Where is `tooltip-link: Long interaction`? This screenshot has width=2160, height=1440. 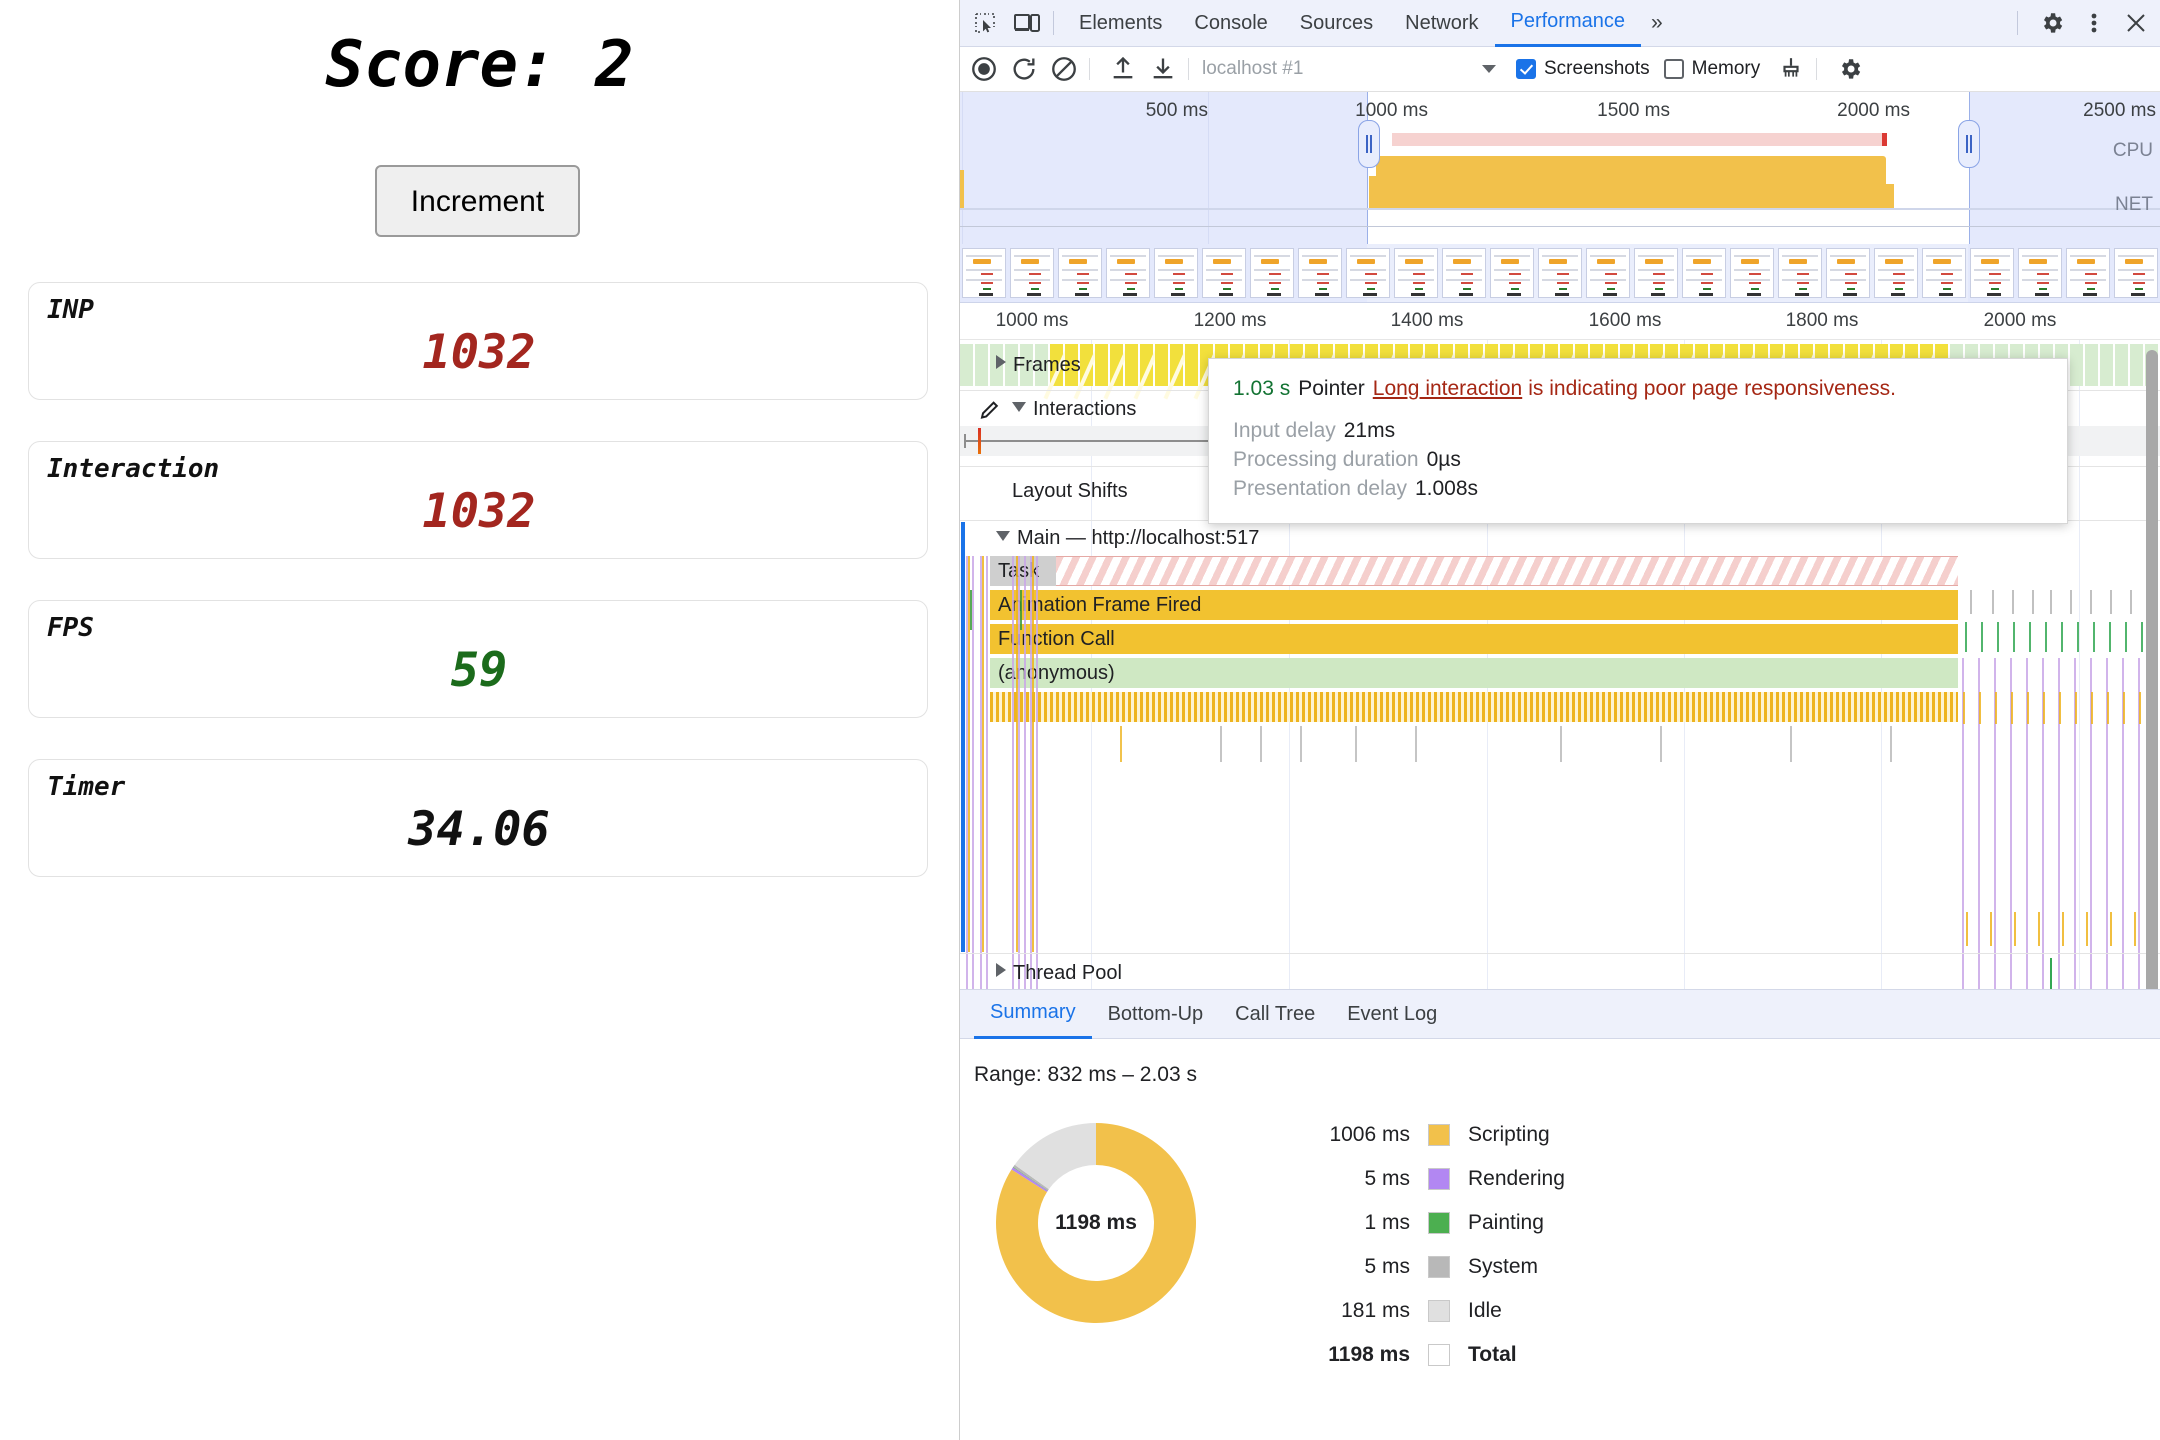
tooltip-link: Long interaction is located at coordinates (1447, 388).